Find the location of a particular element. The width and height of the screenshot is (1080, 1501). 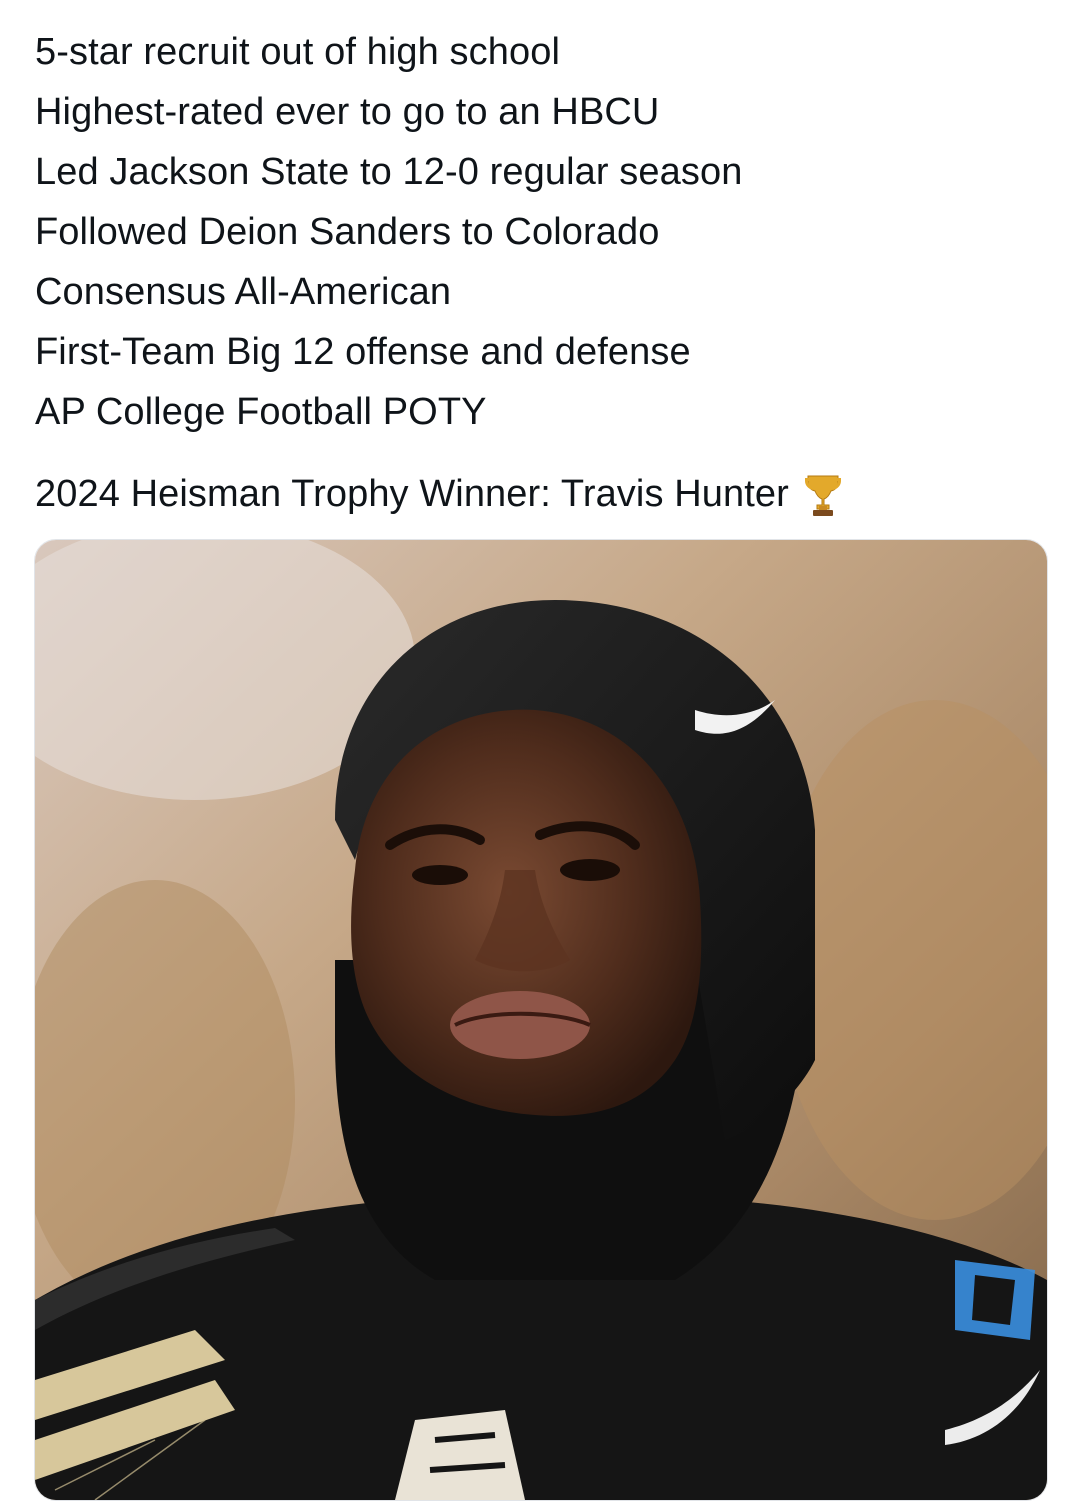

post-line-5: Consensus All-American is located at coordinates (243, 292).